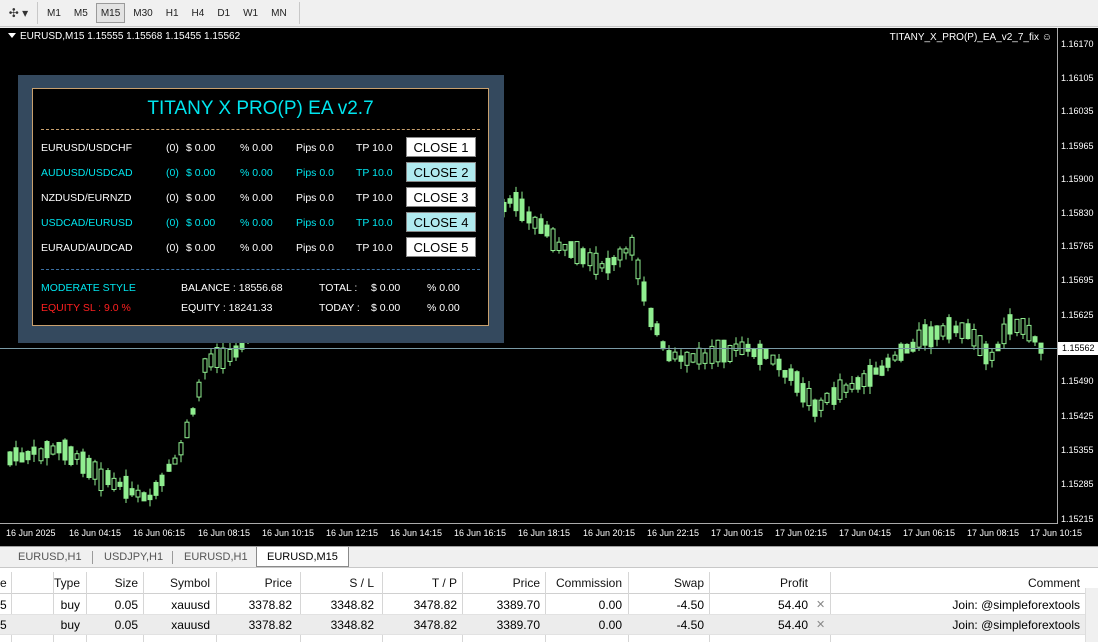  What do you see at coordinates (223, 13) in the screenshot?
I see `timeframe-d1-button: D1` at bounding box center [223, 13].